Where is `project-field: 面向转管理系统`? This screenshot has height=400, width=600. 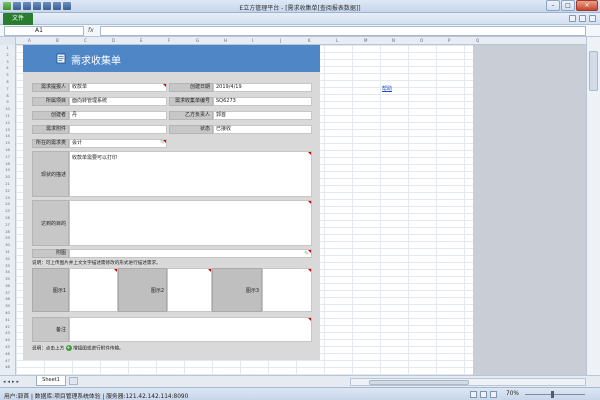
project-field: 面向转管理系统 is located at coordinates (118, 101).